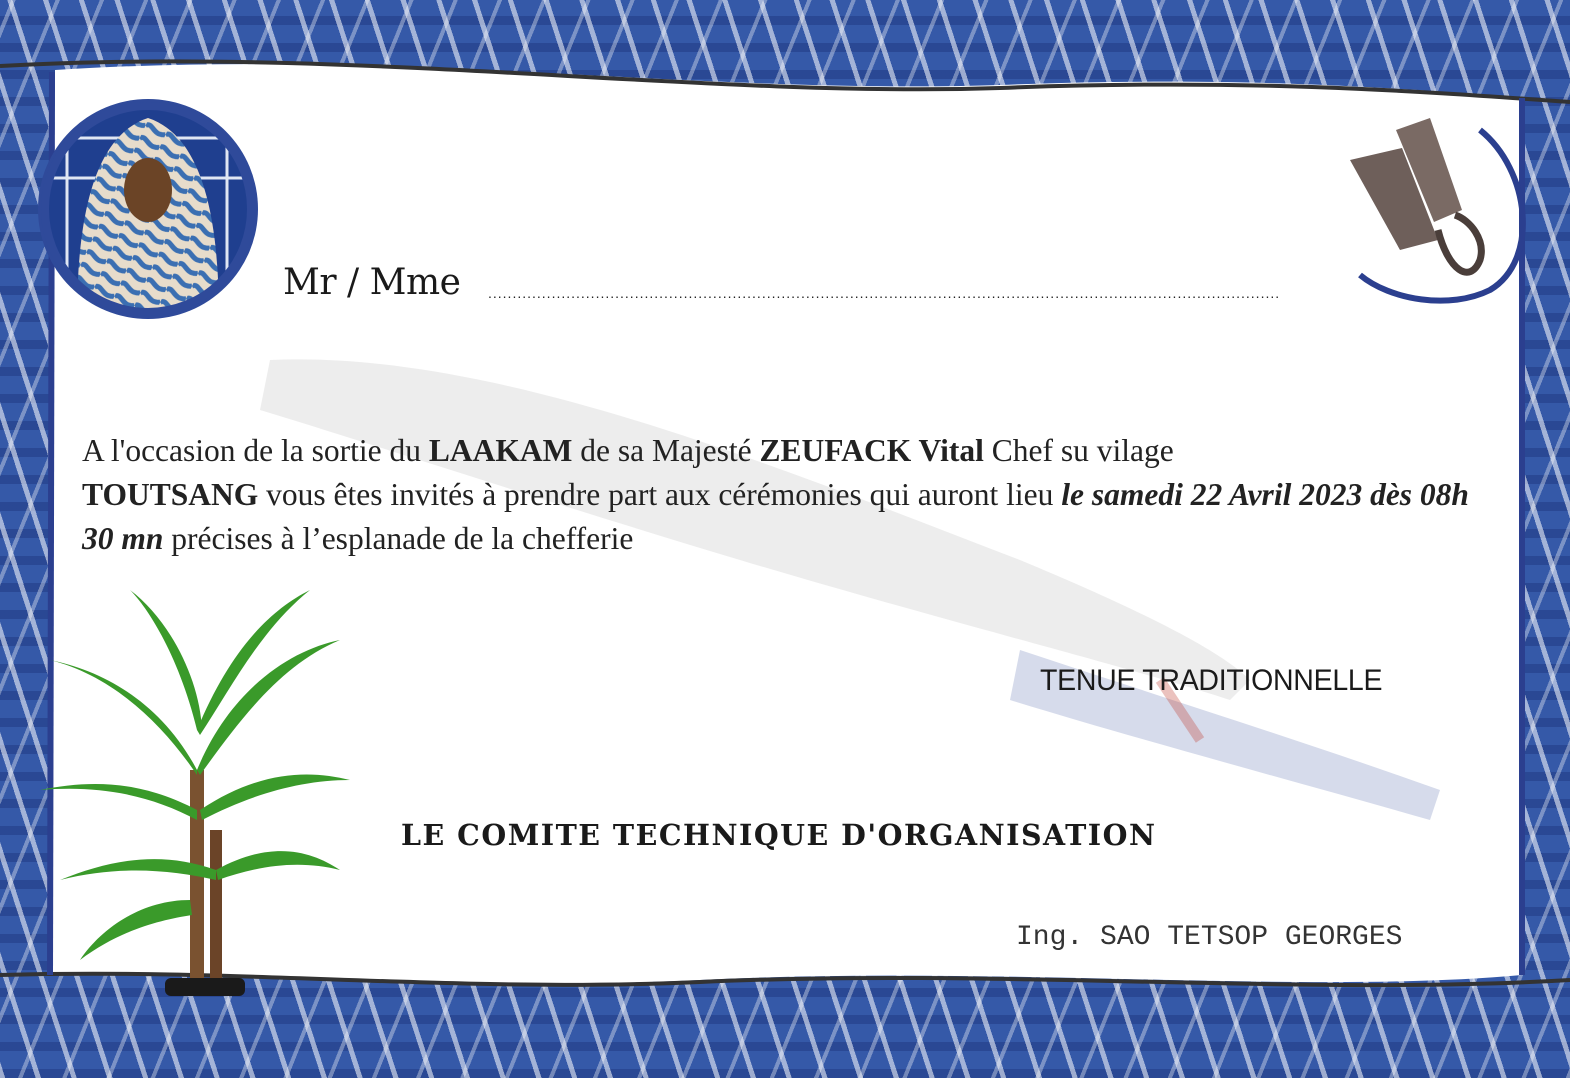 Image resolution: width=1570 pixels, height=1078 pixels. I want to click on body-text-part: A l'occasion de la sortie du, so click(255, 450).